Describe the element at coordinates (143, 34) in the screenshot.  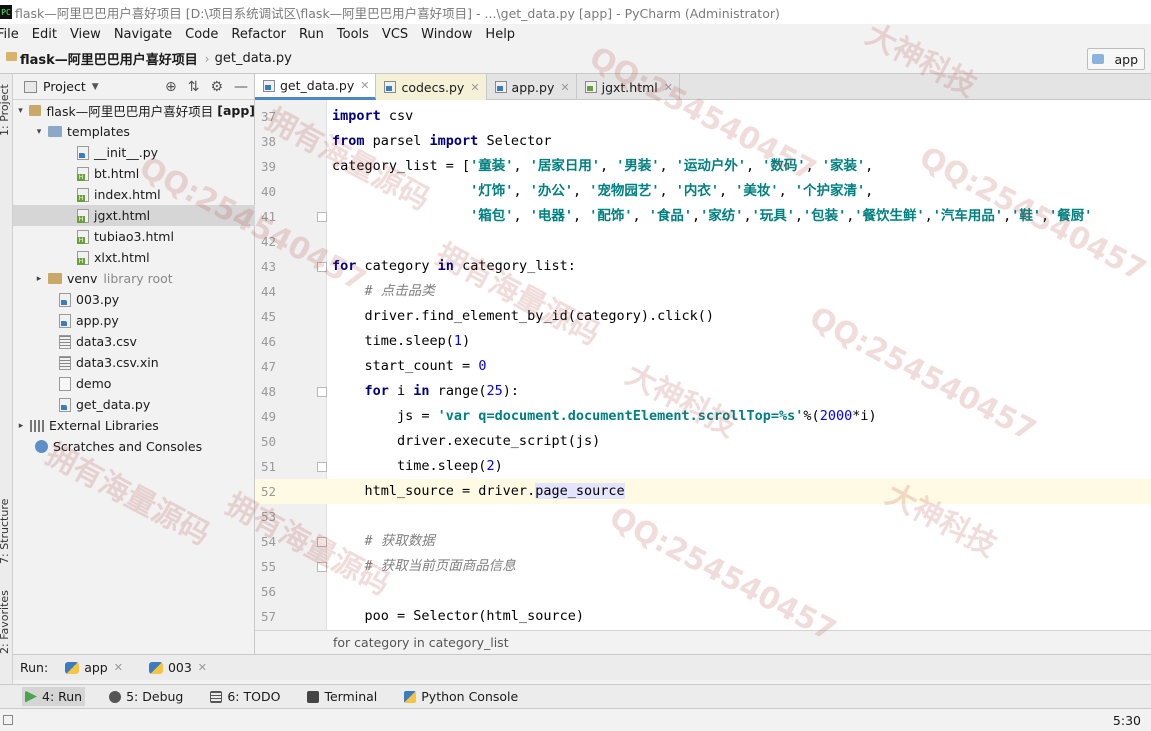
I see `menu-navigate: Navigate` at that location.